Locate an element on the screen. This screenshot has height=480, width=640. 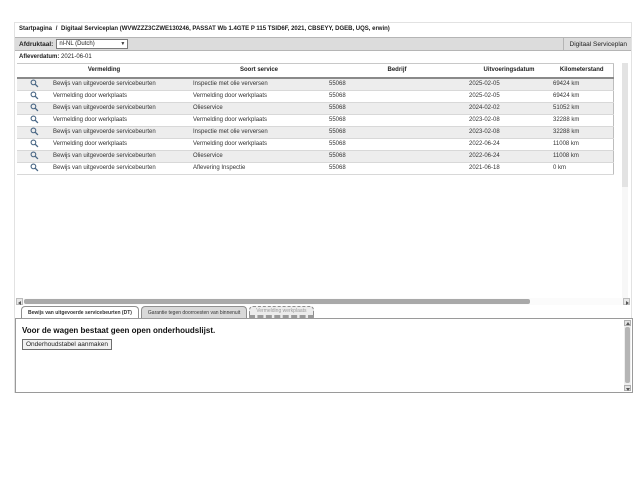
cell-soort-service: Olieservice is located at coordinates (259, 108).